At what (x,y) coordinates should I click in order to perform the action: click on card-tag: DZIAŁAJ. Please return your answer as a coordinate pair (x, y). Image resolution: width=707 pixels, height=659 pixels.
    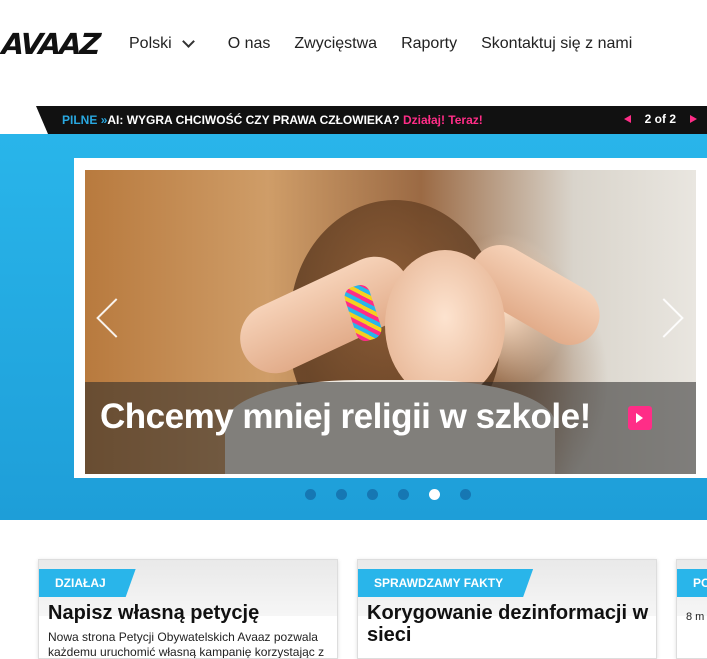
    Looking at the image, I should click on (87, 583).